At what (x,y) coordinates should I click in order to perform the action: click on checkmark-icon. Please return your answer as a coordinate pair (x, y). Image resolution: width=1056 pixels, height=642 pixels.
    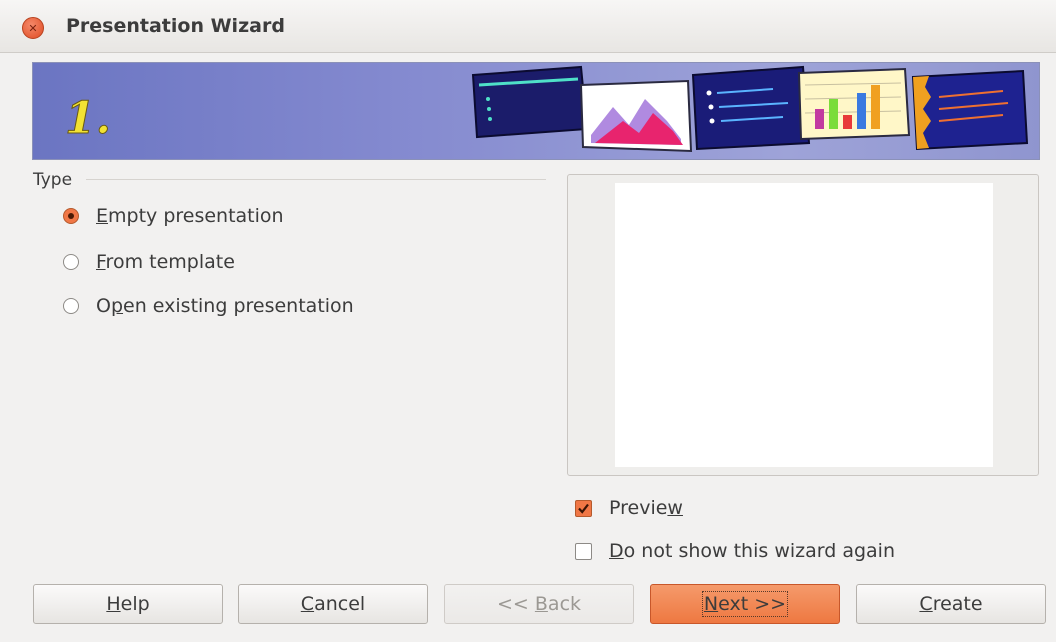
    Looking at the image, I should click on (583, 508).